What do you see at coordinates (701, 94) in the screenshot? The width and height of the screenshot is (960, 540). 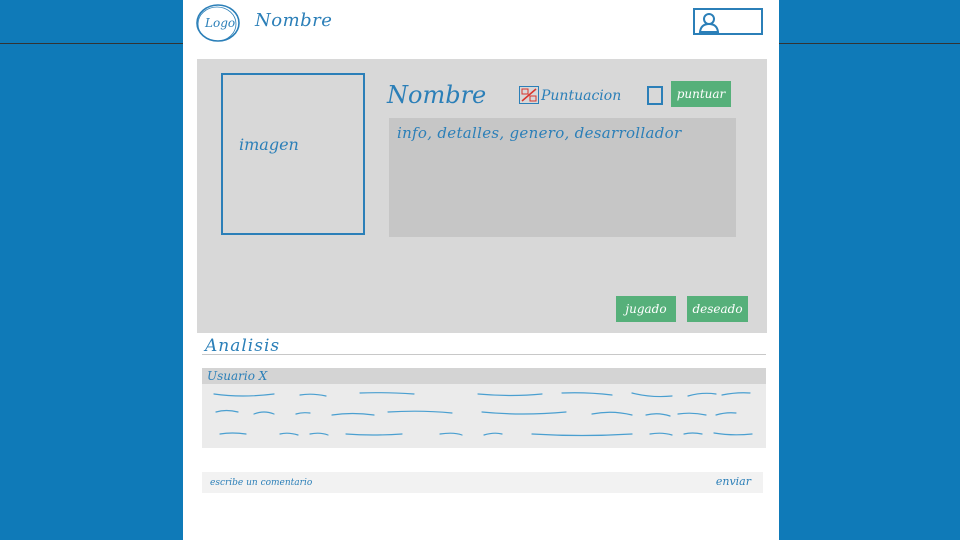 I see `rate-button: puntuar` at bounding box center [701, 94].